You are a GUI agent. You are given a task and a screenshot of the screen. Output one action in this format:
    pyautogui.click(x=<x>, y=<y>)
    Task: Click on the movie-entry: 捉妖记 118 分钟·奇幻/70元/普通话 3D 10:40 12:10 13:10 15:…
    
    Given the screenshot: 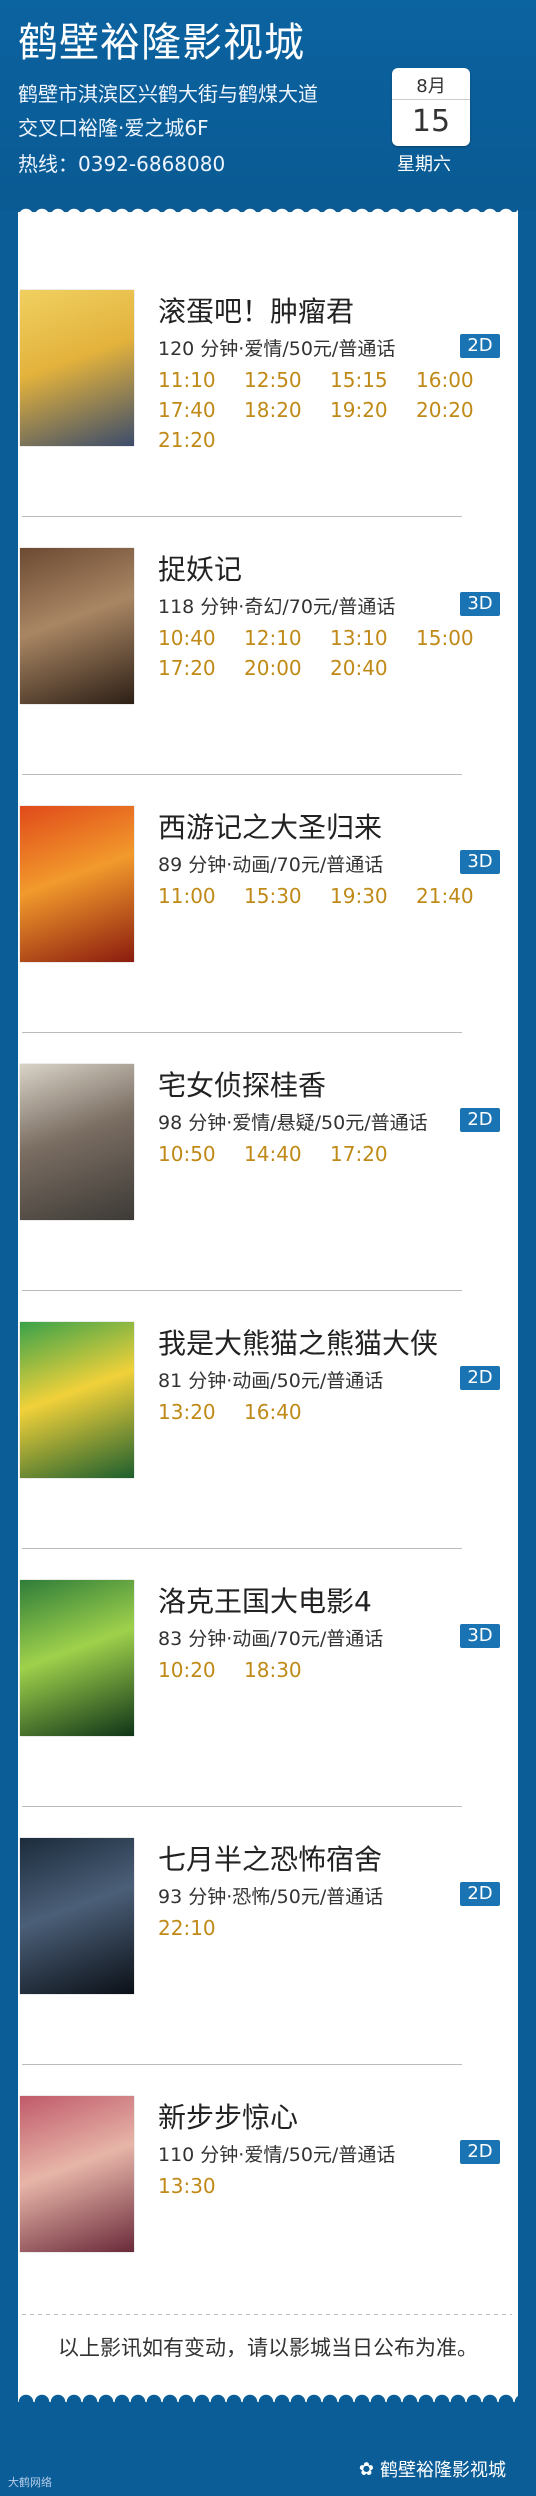 What is the action you would take?
    pyautogui.click(x=268, y=677)
    